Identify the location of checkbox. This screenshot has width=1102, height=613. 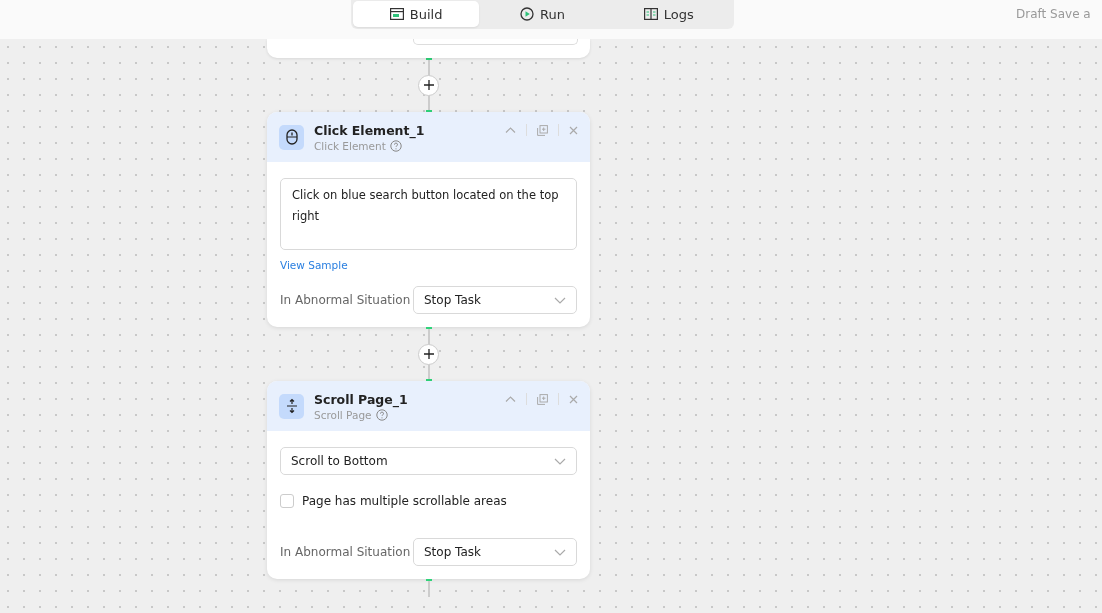
(287, 501).